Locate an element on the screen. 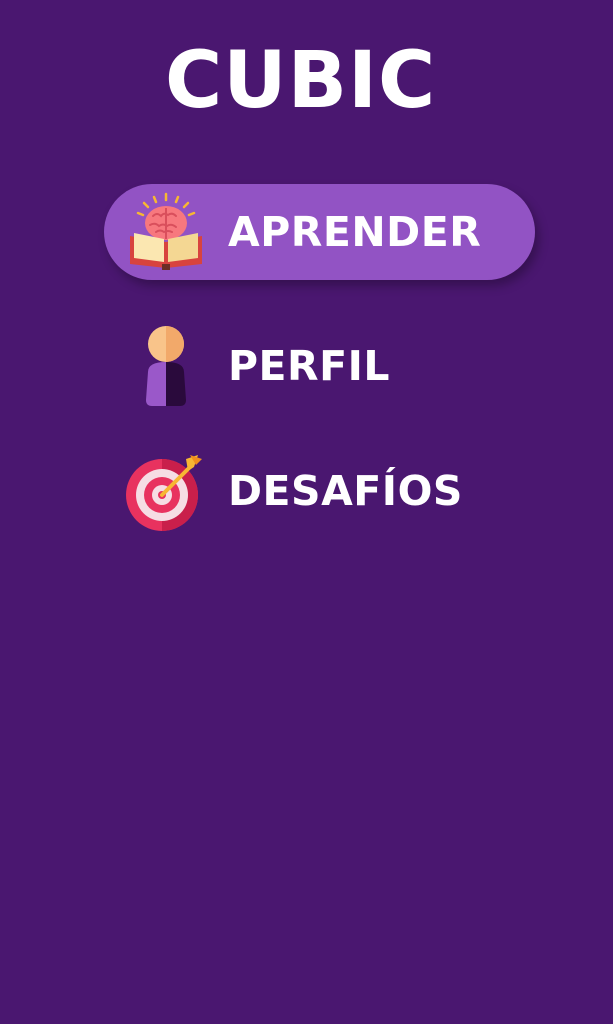 This screenshot has width=613, height=1024. menu-item-desafios: DESAFÍOS is located at coordinates (319, 491).